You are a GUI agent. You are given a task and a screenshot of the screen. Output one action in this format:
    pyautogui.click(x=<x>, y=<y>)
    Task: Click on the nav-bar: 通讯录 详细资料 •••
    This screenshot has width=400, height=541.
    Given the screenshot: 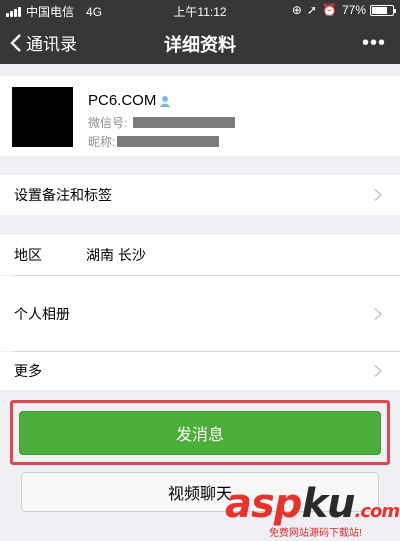 What is the action you would take?
    pyautogui.click(x=200, y=42)
    